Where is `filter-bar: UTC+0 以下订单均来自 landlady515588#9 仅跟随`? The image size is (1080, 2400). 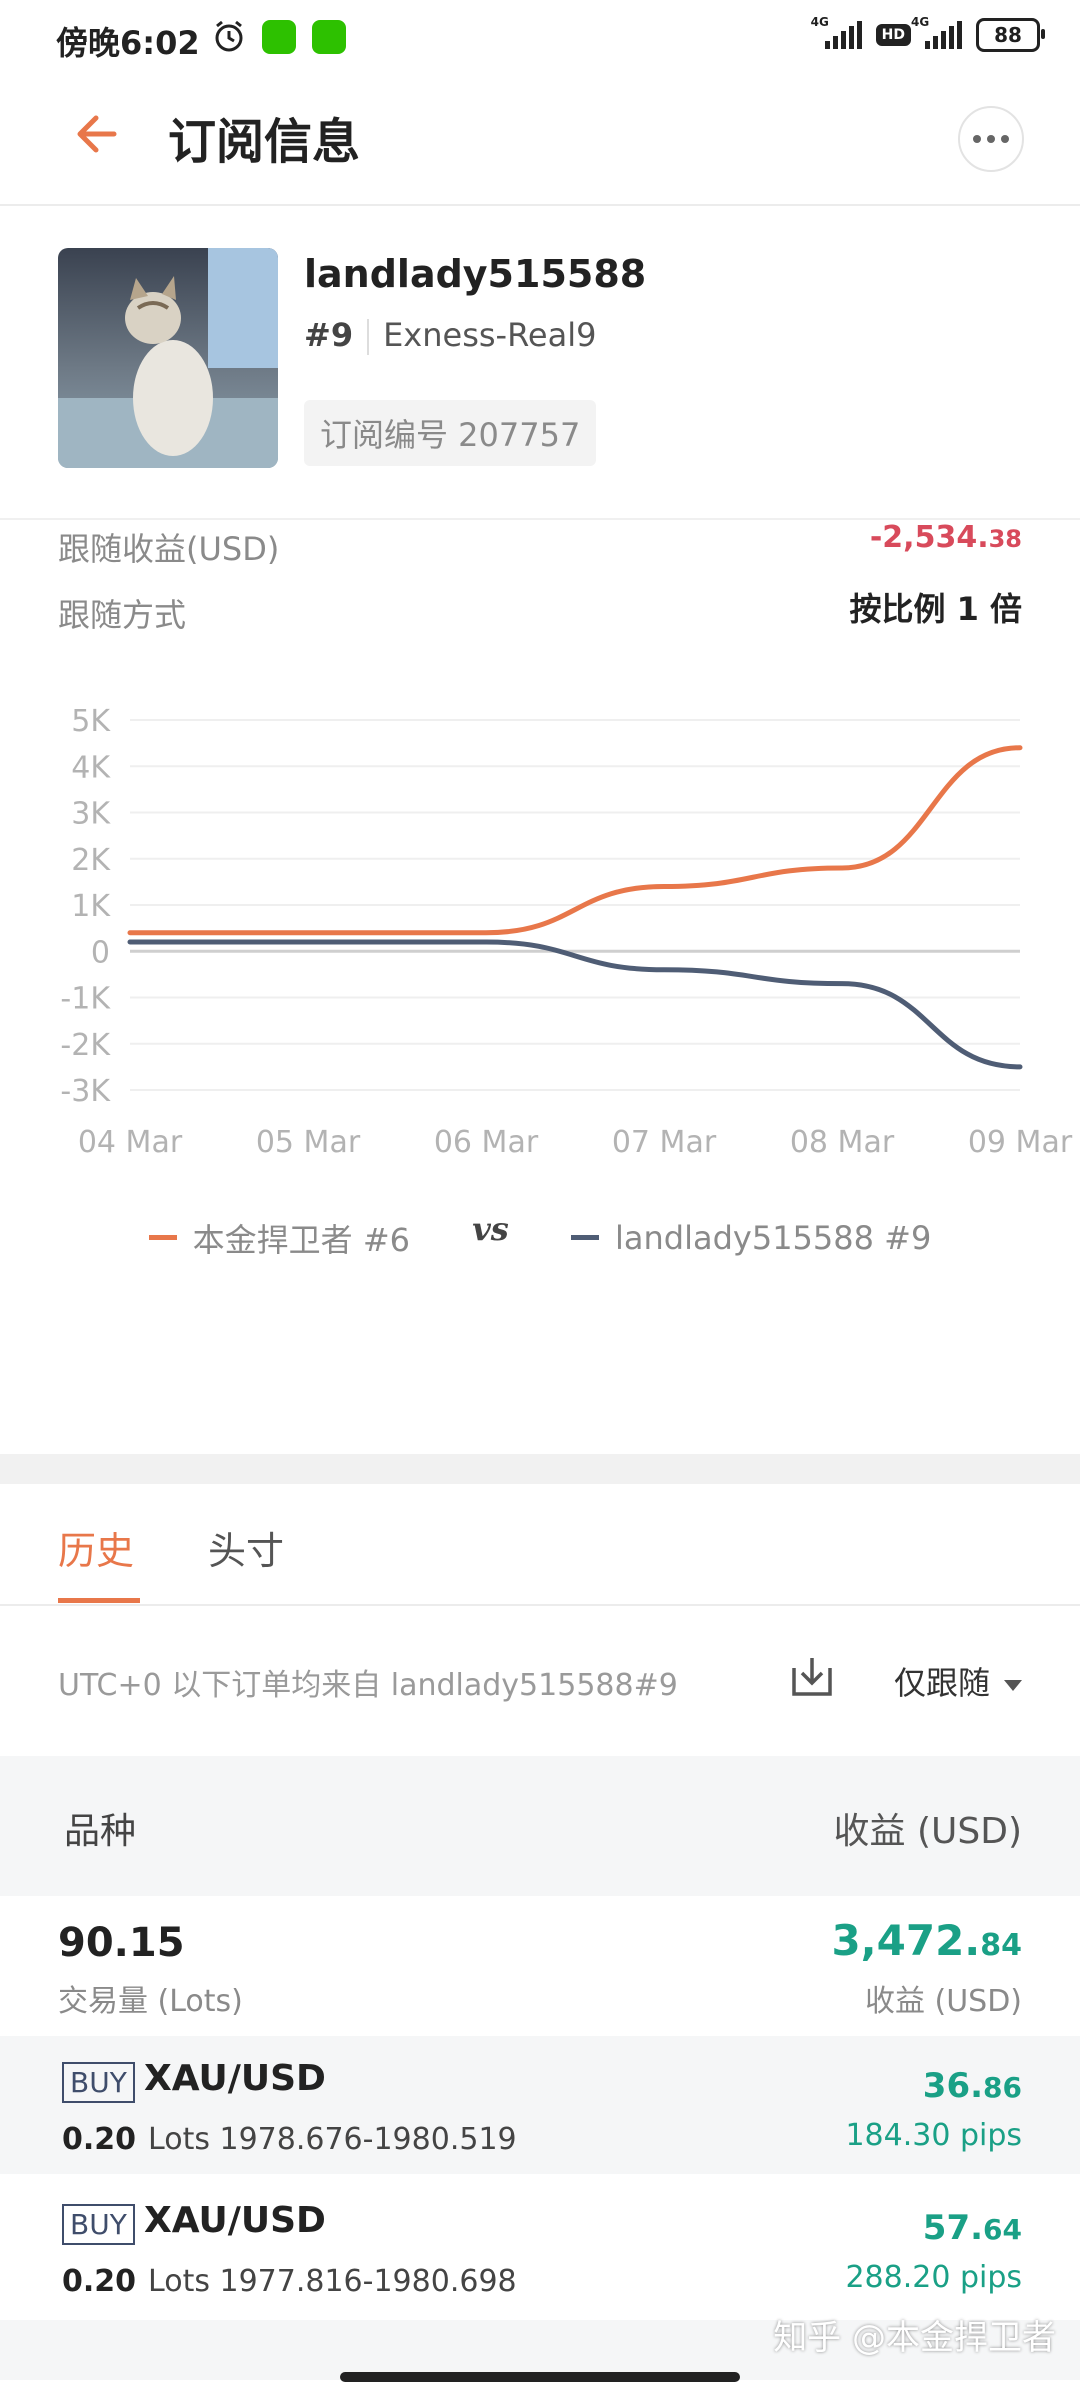 filter-bar: UTC+0 以下订单均来自 landlady515588#9 仅跟随 is located at coordinates (540, 1681).